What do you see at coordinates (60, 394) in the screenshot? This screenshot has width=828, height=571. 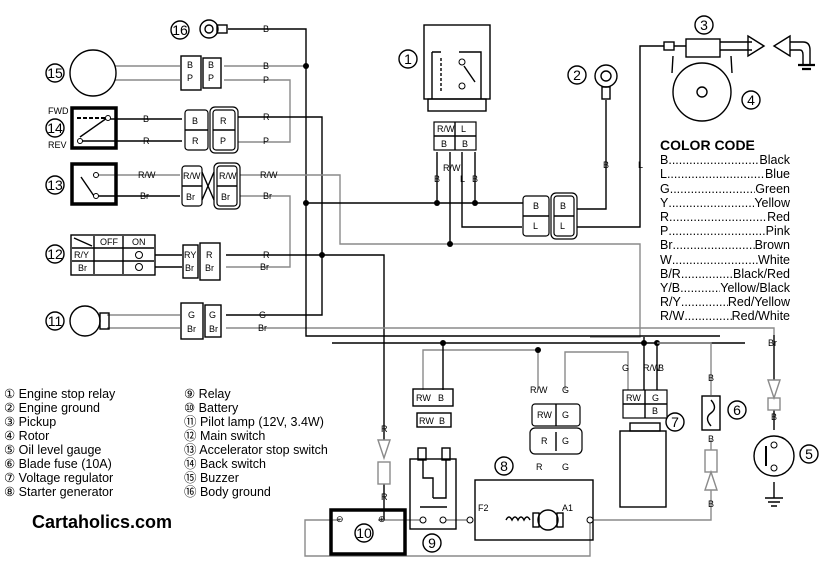 I see `legend-item: ① Engine stop relay` at bounding box center [60, 394].